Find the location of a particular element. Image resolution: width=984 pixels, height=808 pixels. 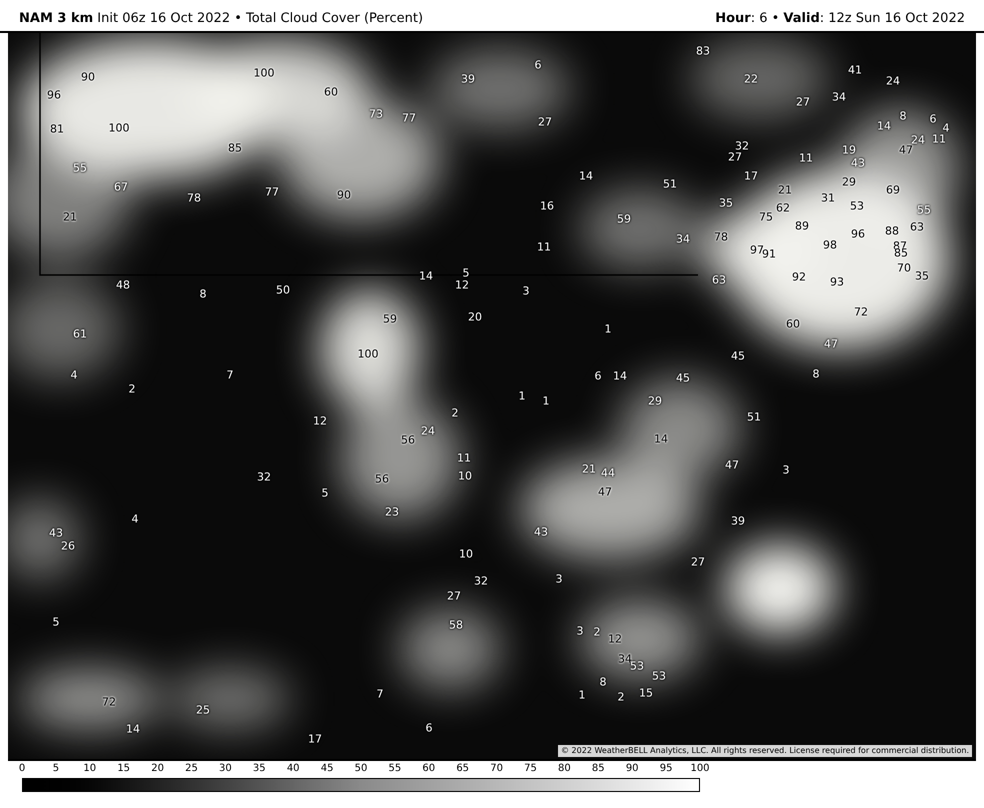

map-value-label: 61 is located at coordinates (80, 334).